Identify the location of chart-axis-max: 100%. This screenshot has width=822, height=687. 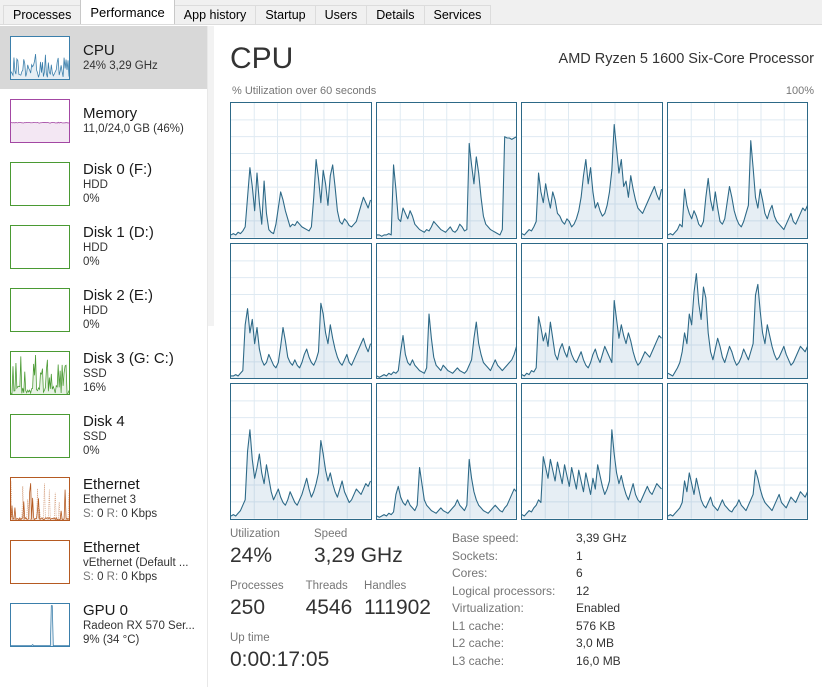
(799, 91).